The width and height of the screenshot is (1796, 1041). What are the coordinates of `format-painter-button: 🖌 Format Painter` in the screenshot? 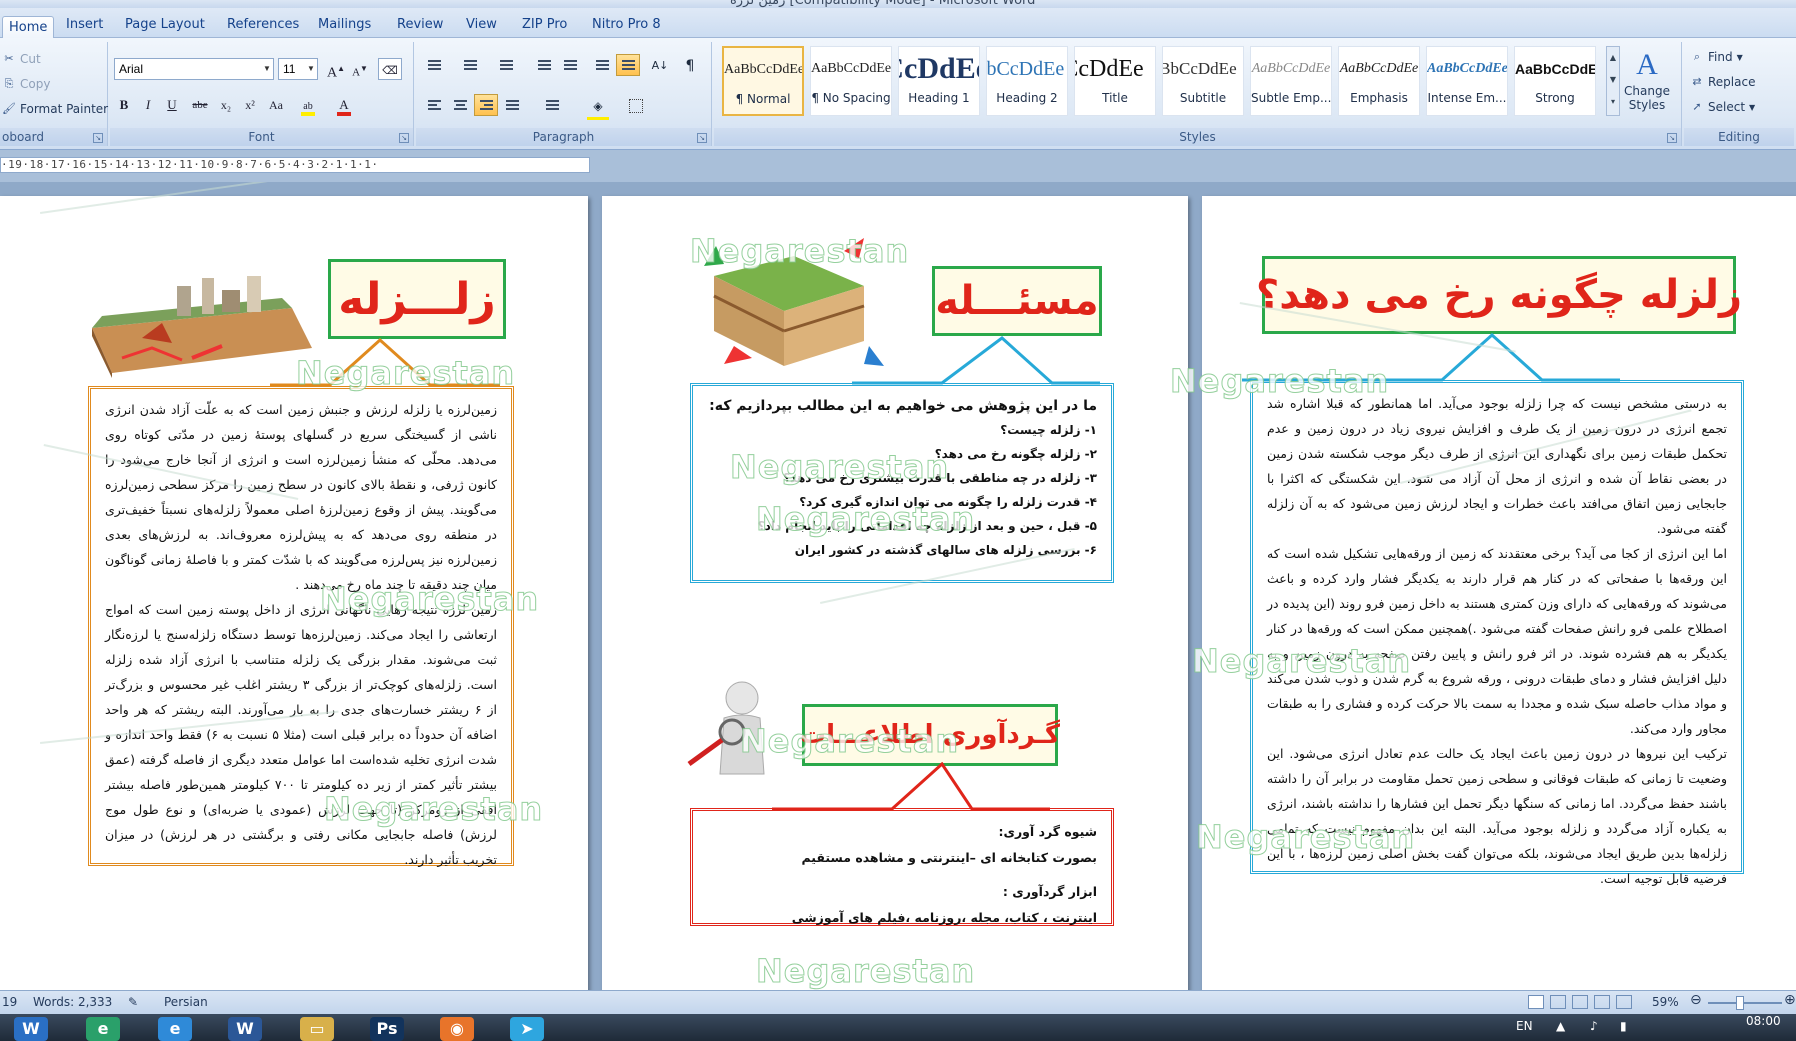 It's located at (55, 109).